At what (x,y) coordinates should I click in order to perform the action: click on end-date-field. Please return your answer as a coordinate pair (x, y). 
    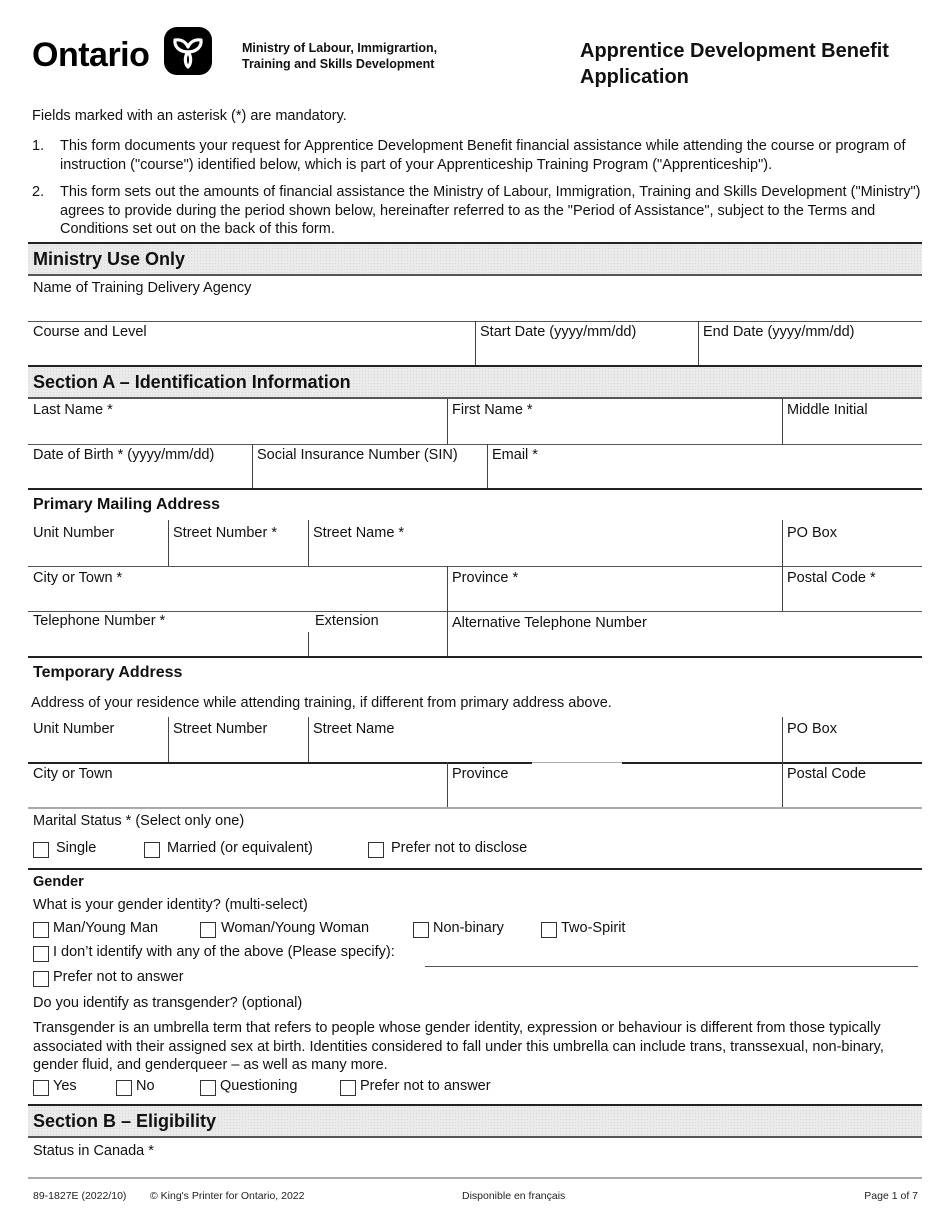
    Looking at the image, I should click on (810, 343).